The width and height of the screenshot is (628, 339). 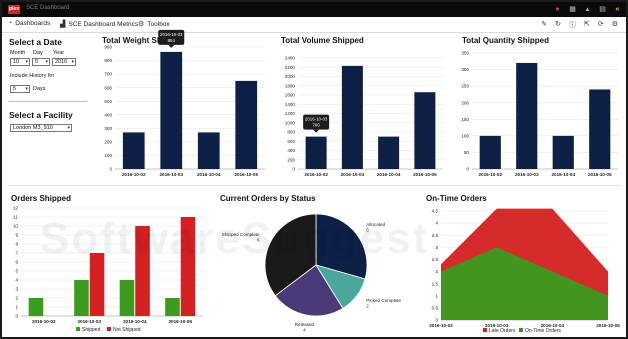 What do you see at coordinates (290, 58) in the screenshot?
I see `y-tick-label: 2400` at bounding box center [290, 58].